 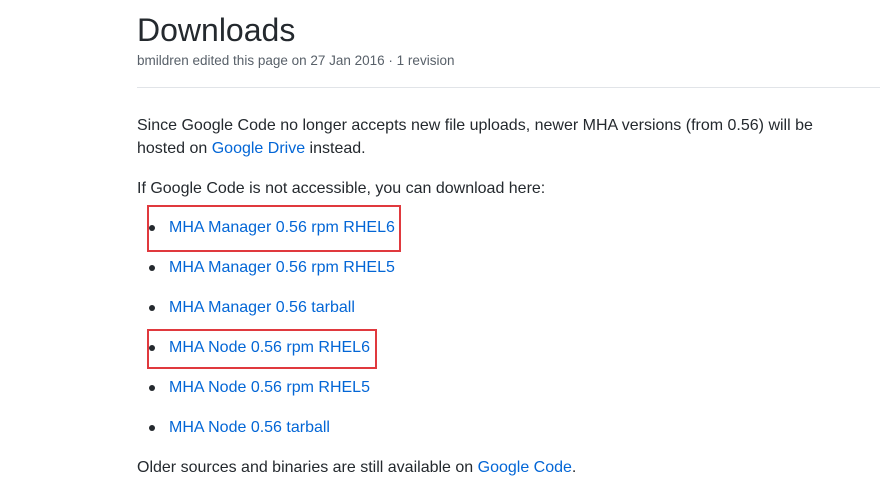 I want to click on google-code-link: Google Code, so click(x=525, y=467).